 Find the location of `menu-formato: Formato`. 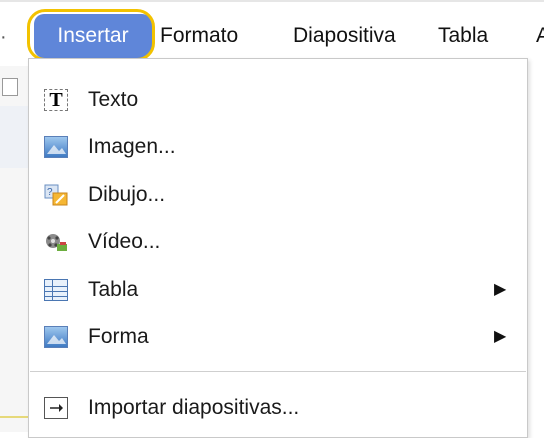

menu-formato: Formato is located at coordinates (199, 36).